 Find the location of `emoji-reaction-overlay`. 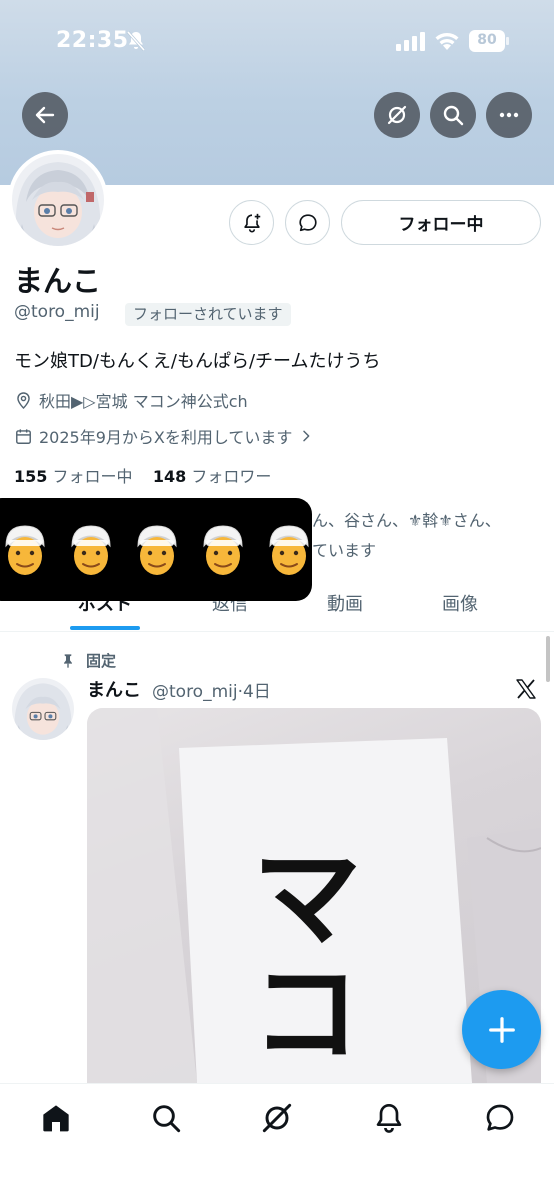

emoji-reaction-overlay is located at coordinates (156, 549).